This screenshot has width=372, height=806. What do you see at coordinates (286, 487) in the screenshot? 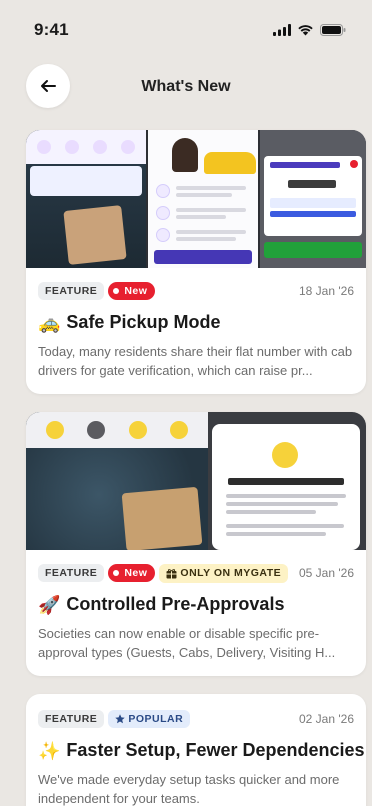
I see `app-screenshot-disabled-notice` at bounding box center [286, 487].